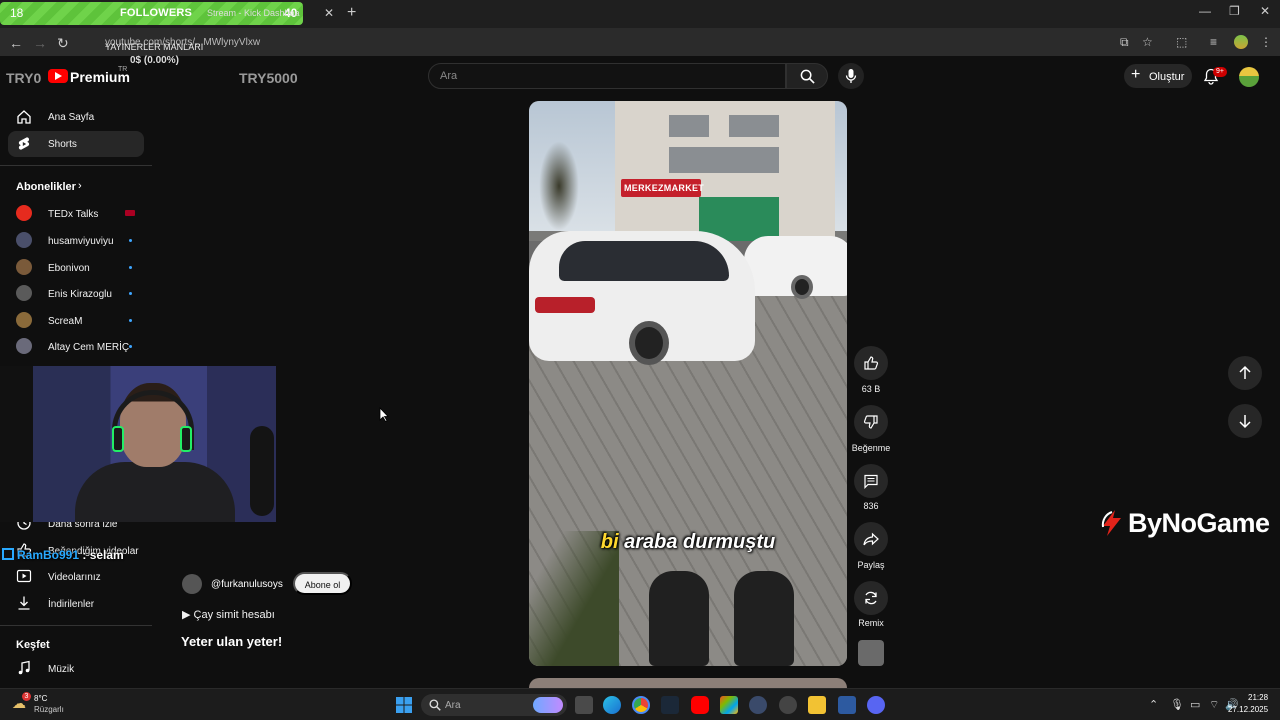 The height and width of the screenshot is (720, 1280). What do you see at coordinates (688, 542) in the screenshot?
I see `video-caption: bi araba durmuştu` at bounding box center [688, 542].